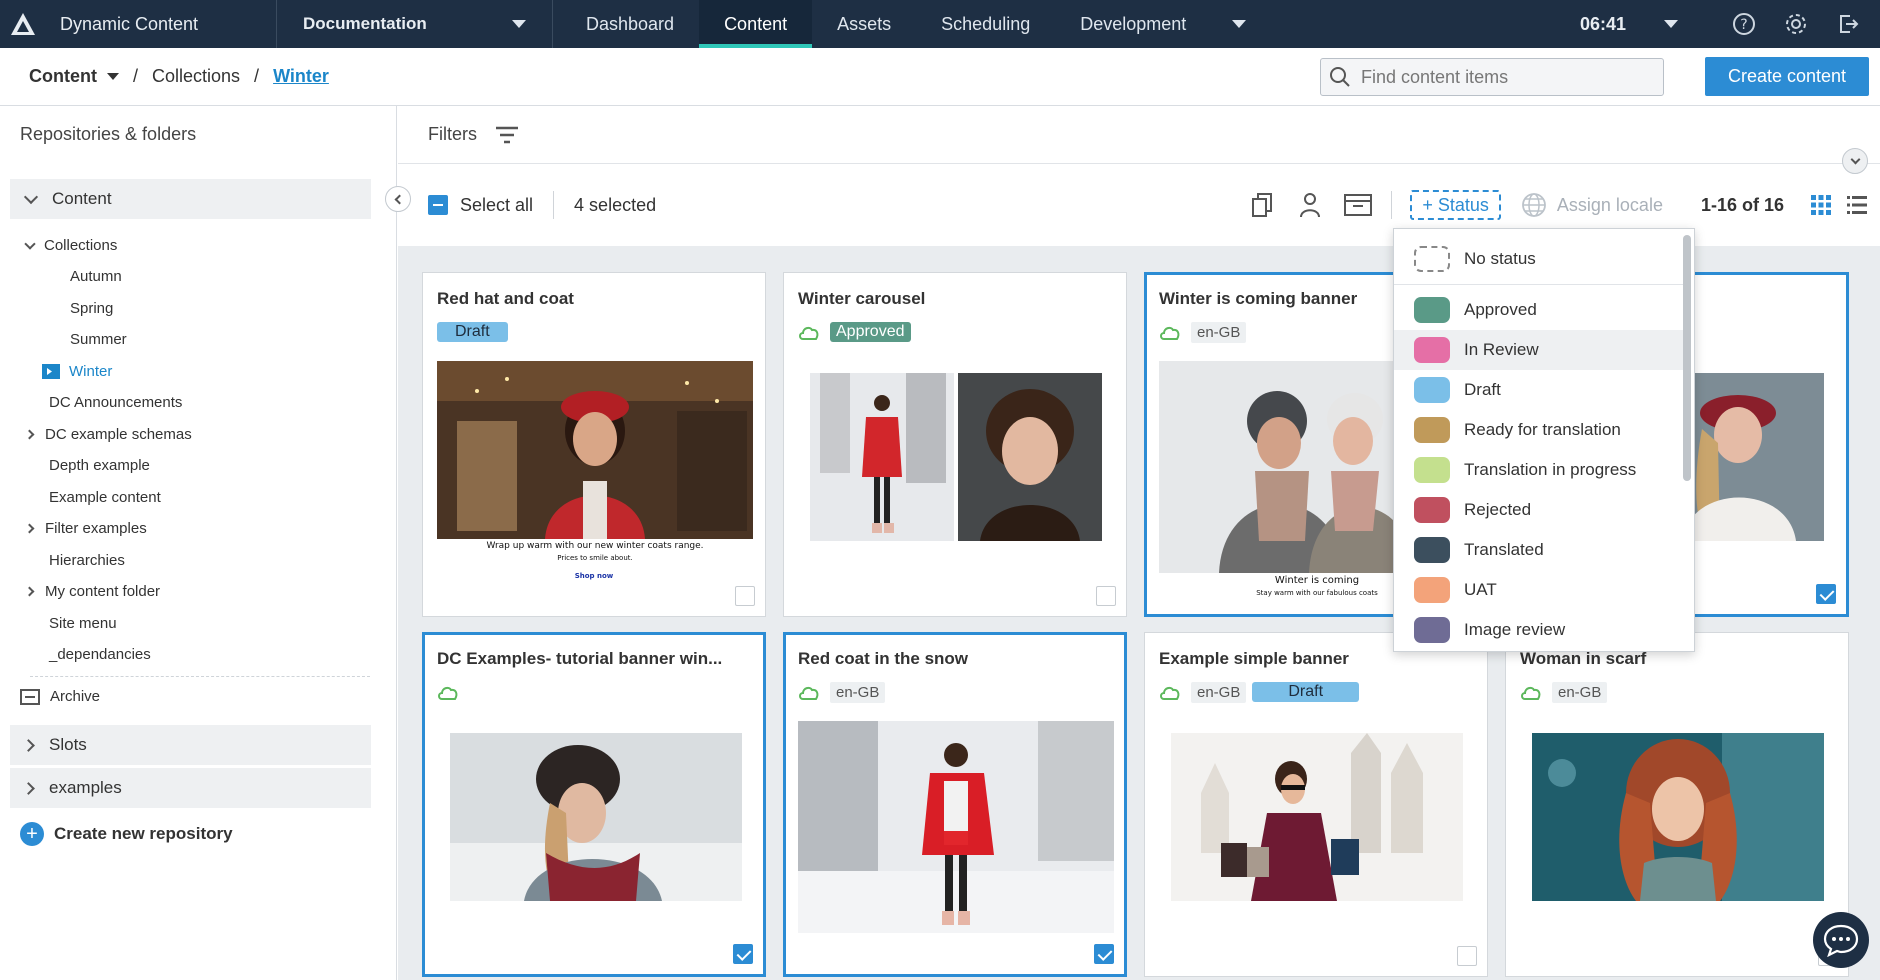  Describe the element at coordinates (1787, 76) in the screenshot. I see `create-content-button: Create content` at that location.